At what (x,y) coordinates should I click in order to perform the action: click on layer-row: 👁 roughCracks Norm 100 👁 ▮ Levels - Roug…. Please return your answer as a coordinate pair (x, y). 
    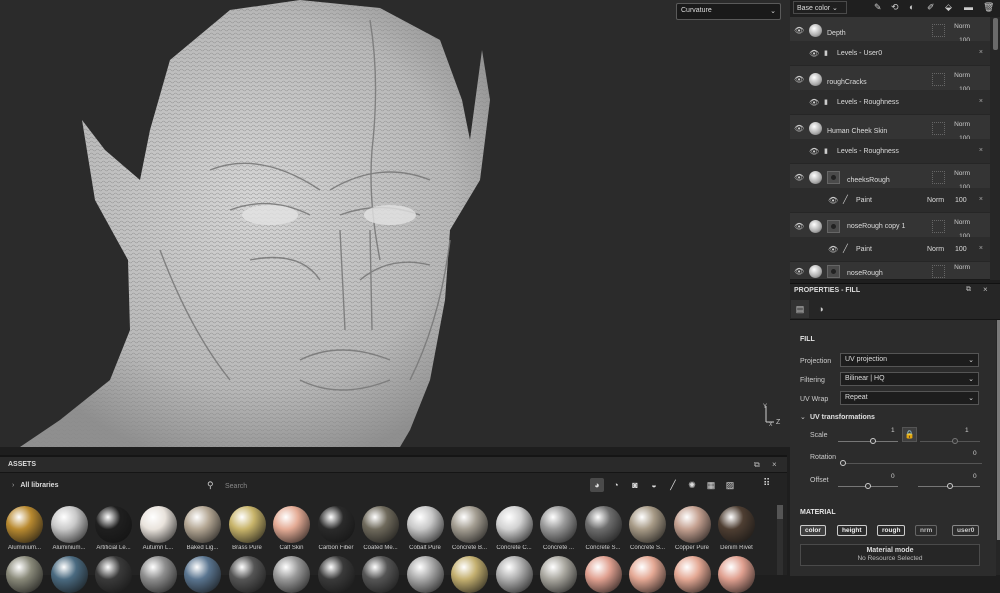
    Looking at the image, I should click on (890, 90).